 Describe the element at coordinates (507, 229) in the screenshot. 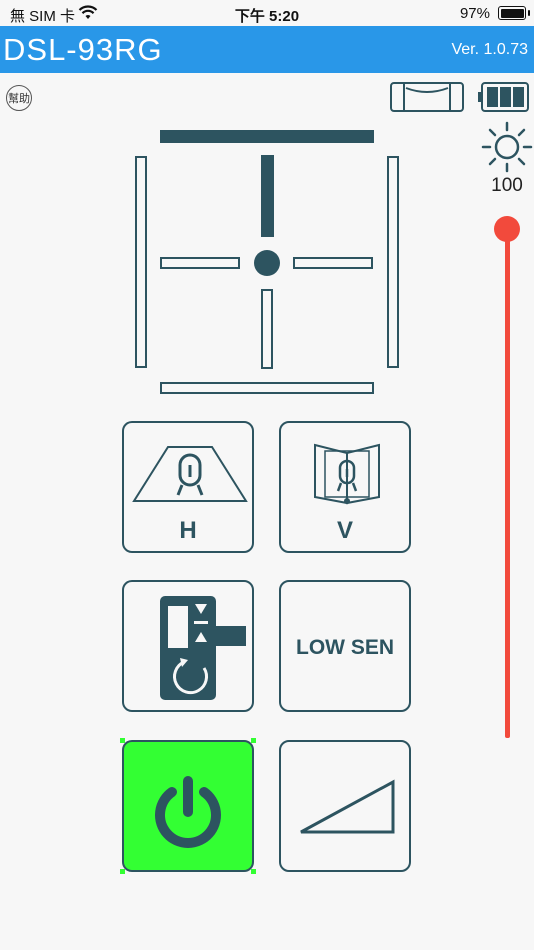

I see `brightness-slider-thumb` at that location.